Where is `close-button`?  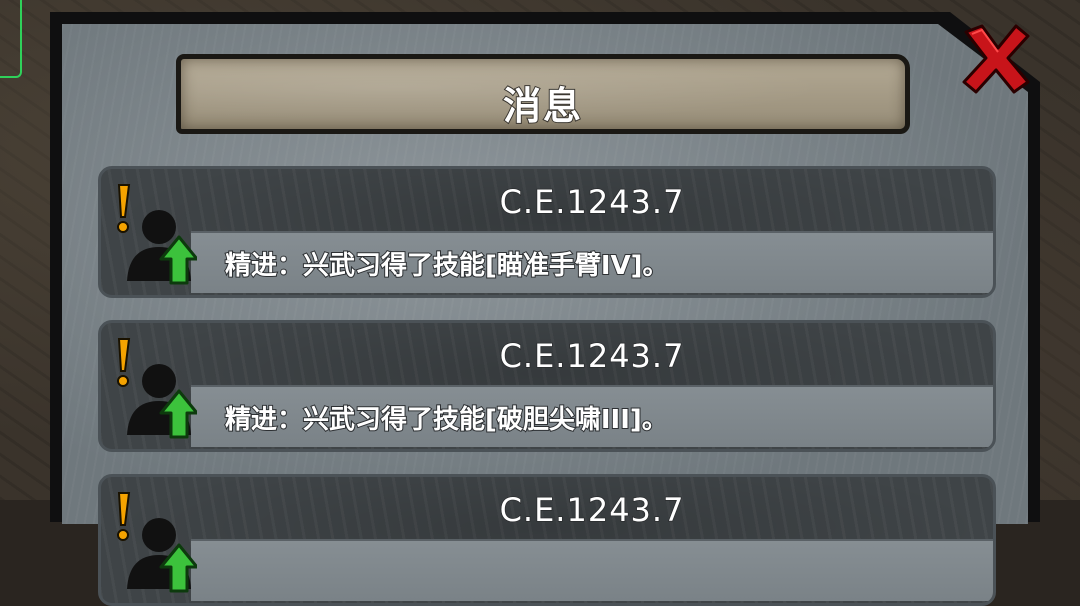 close-button is located at coordinates (996, 58).